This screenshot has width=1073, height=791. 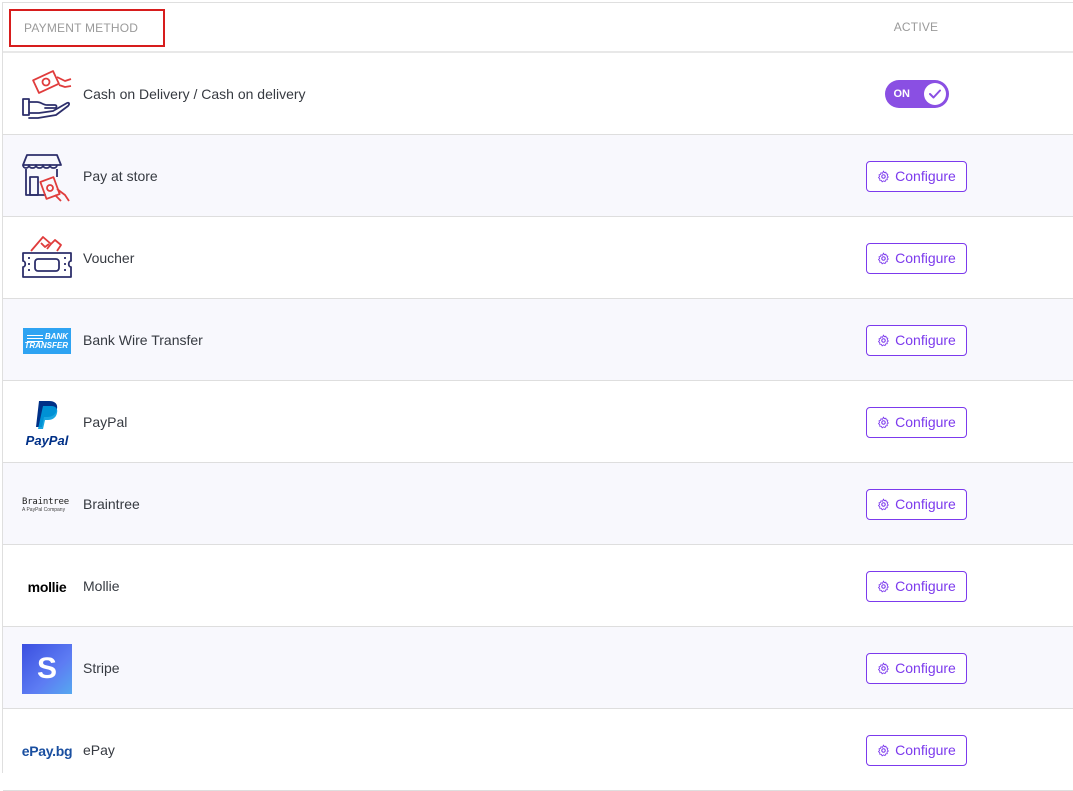 What do you see at coordinates (87, 28) in the screenshot?
I see `payment-method-column-header: PAYMENT METHOD` at bounding box center [87, 28].